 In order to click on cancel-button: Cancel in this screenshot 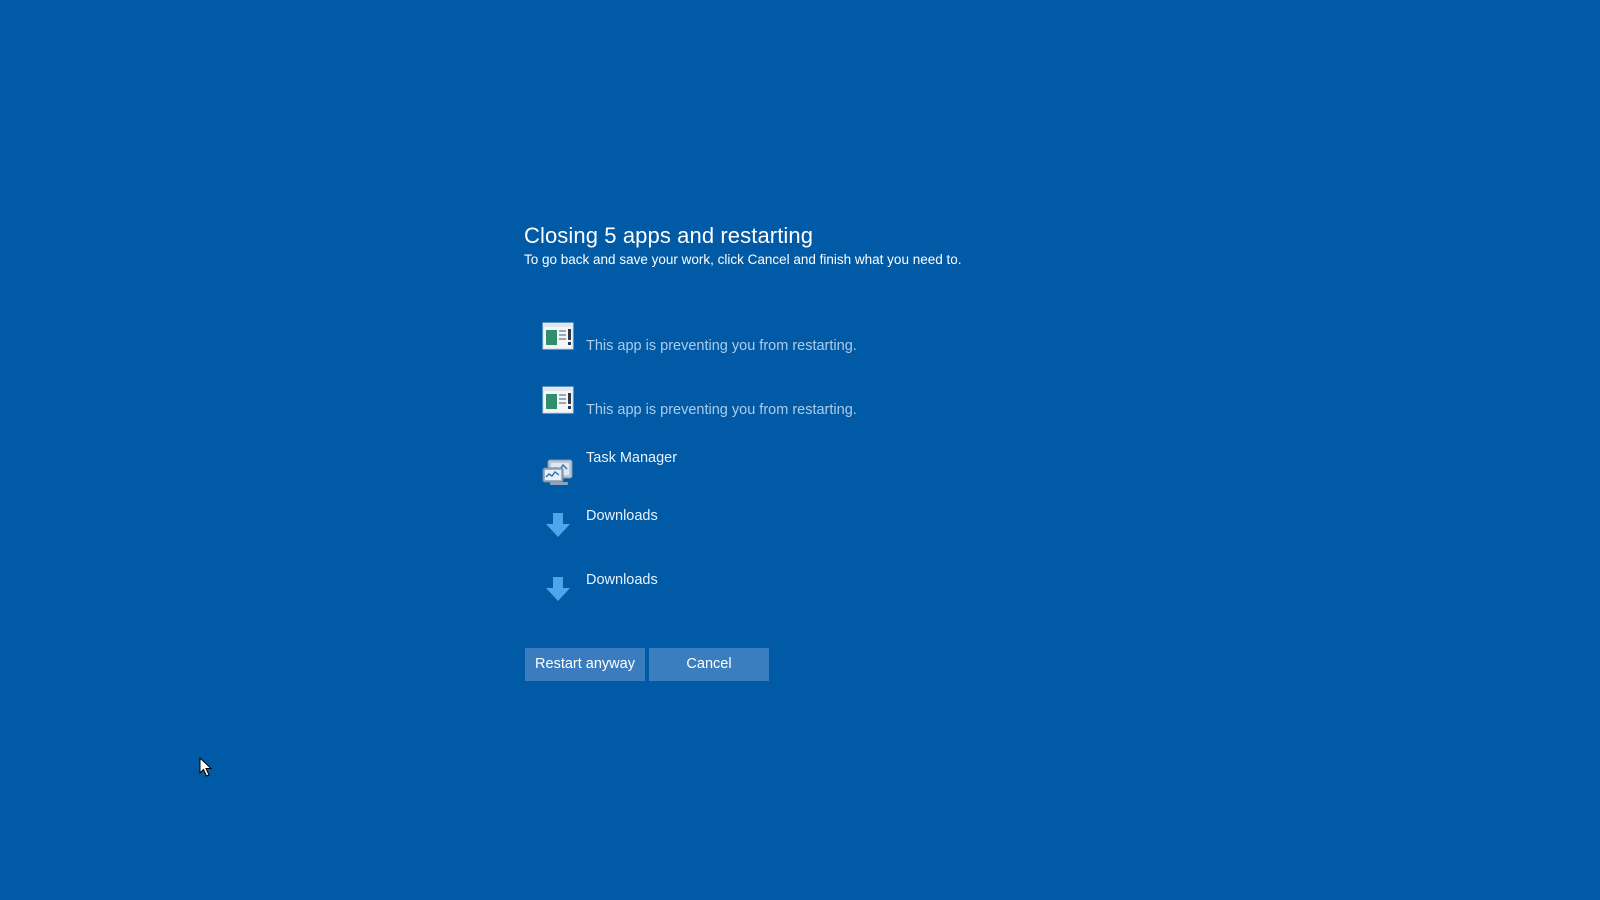, I will do `click(709, 664)`.